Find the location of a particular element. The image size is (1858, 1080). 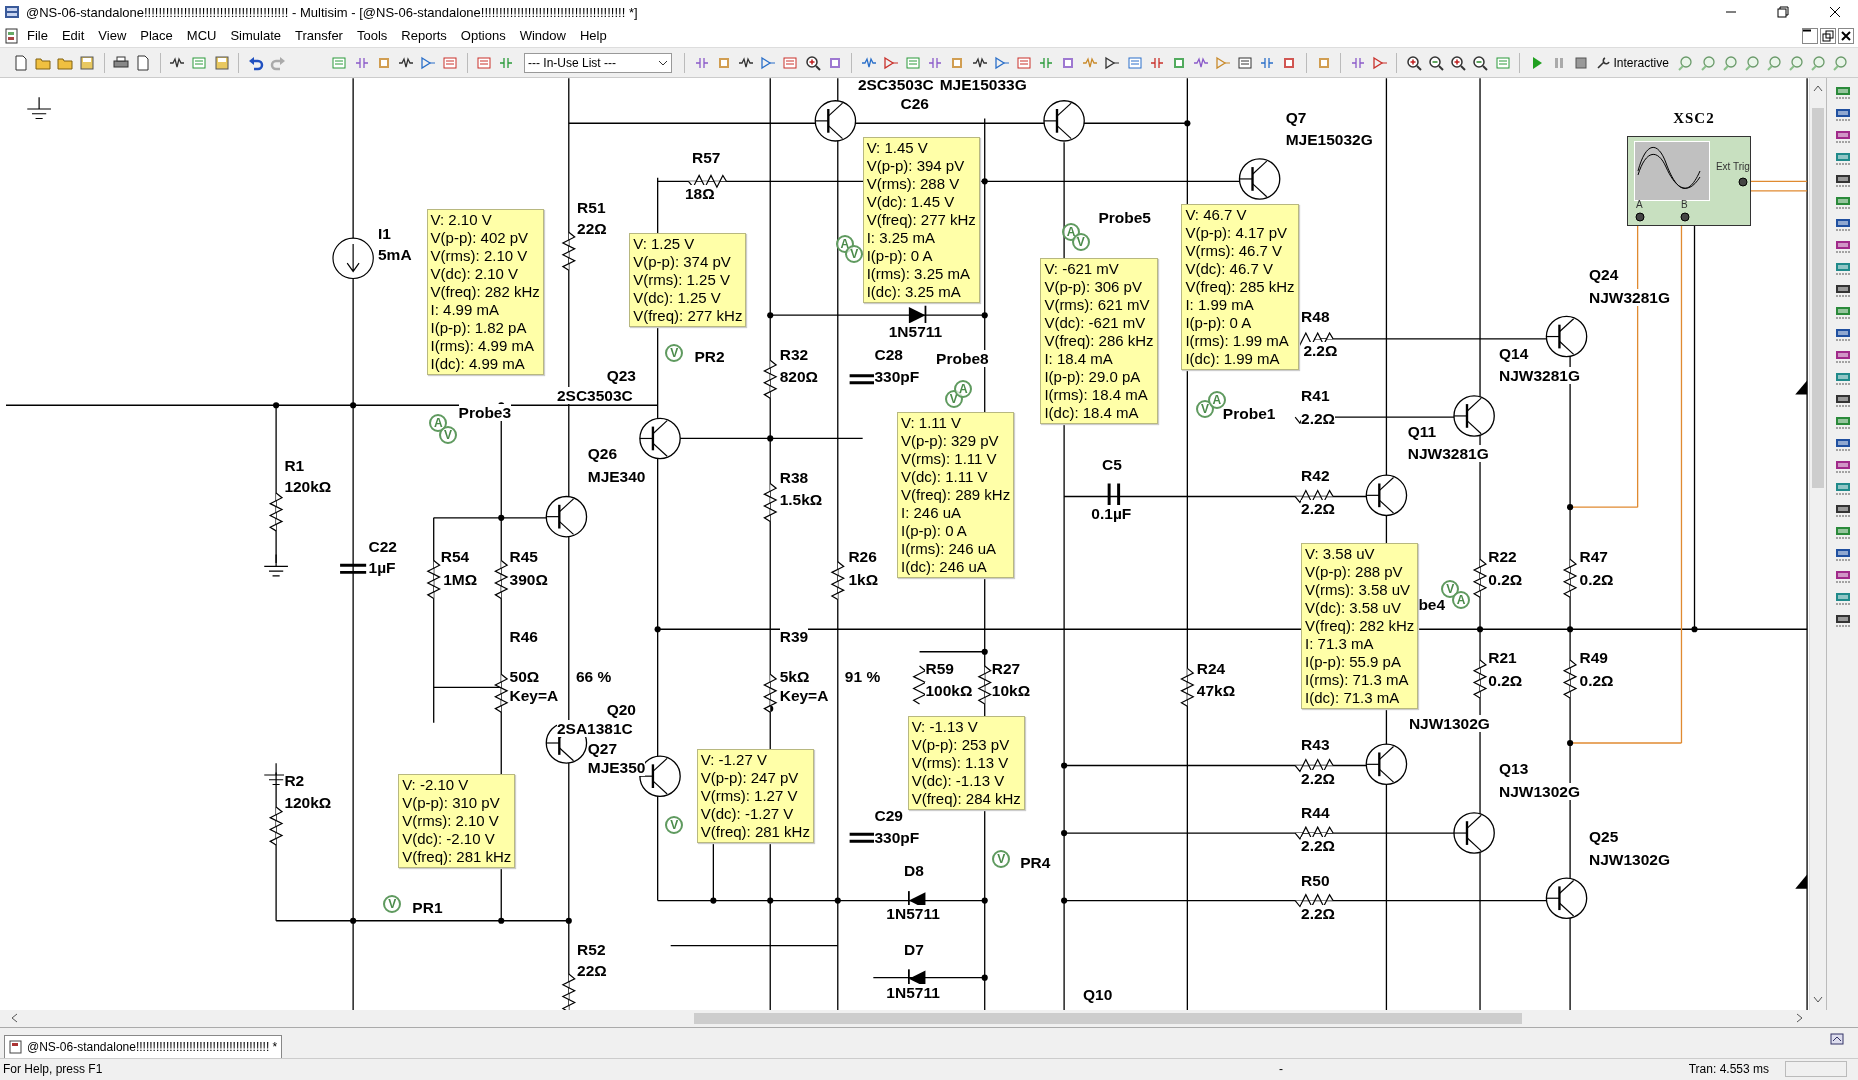

menu-item: Window is located at coordinates (542, 36).